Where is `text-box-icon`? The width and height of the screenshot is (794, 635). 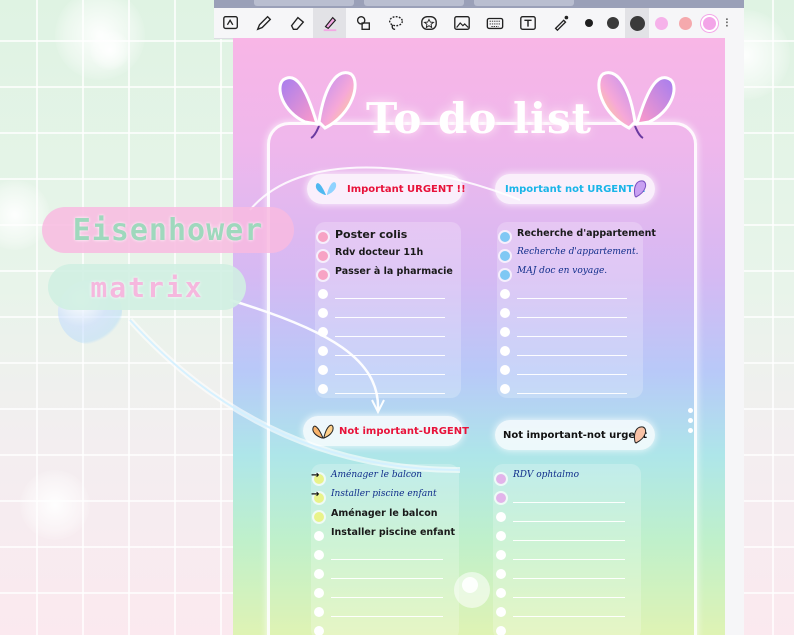 text-box-icon is located at coordinates (527, 23).